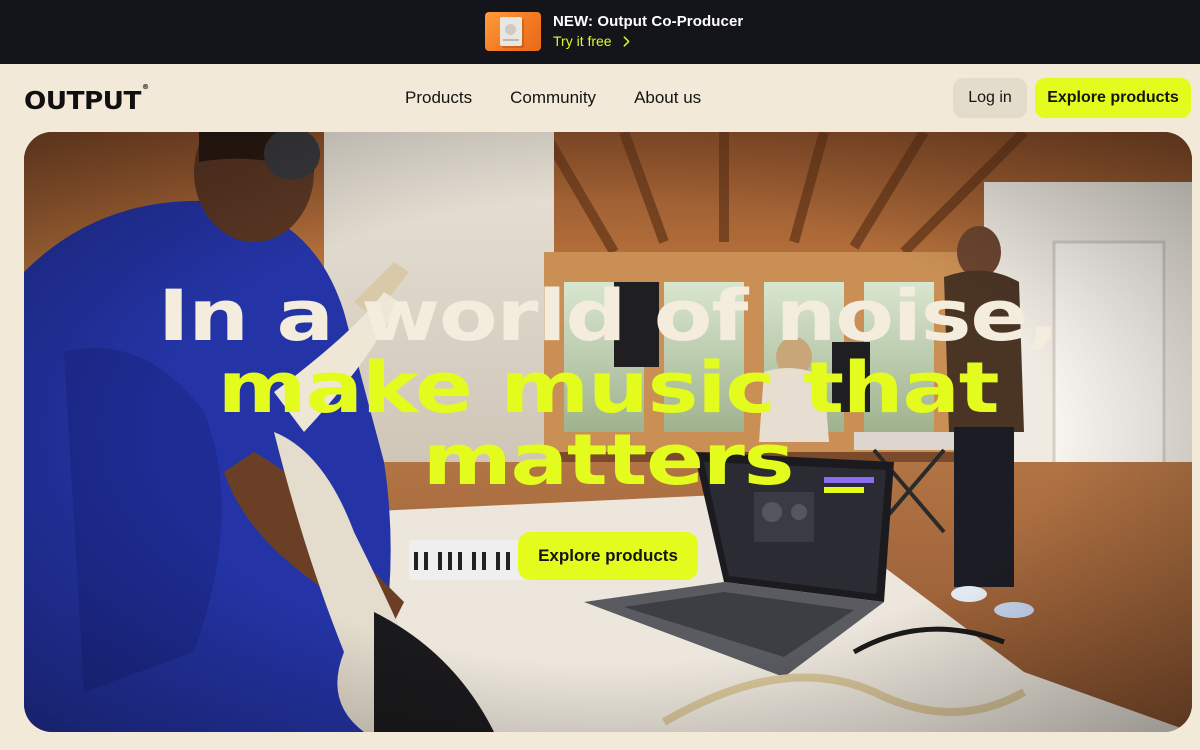  I want to click on announcement-title: NEW: Output Co-Producer, so click(648, 21).